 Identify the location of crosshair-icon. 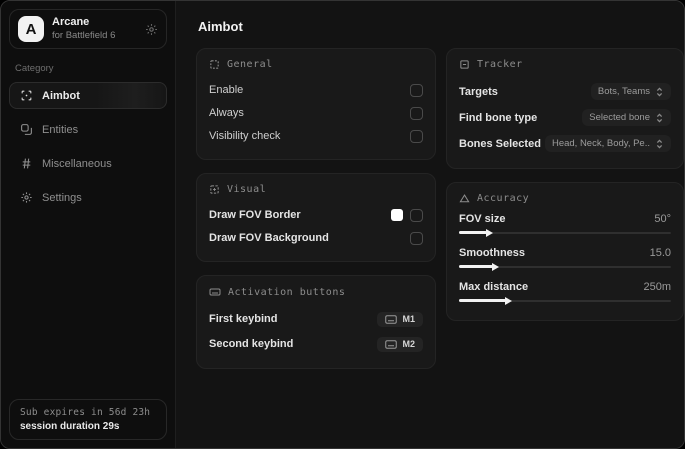
(26, 95).